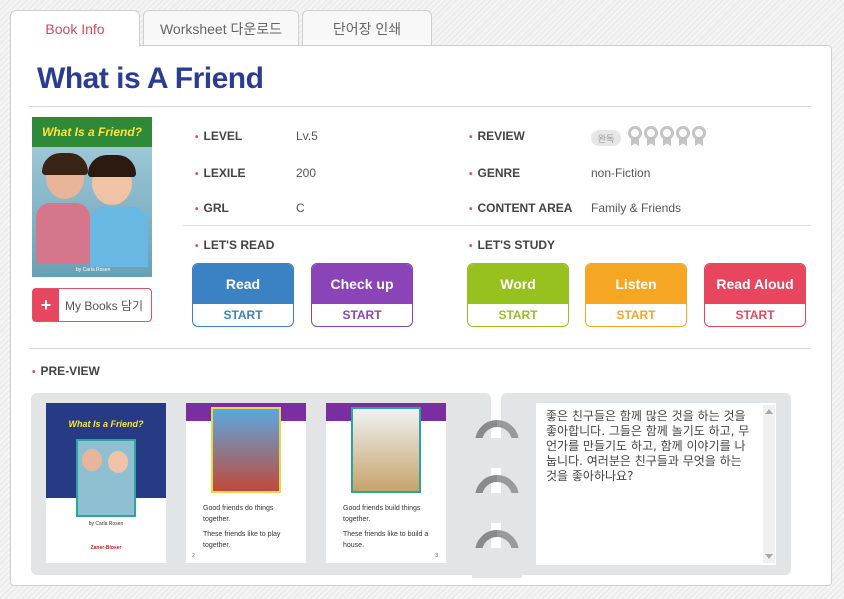 This screenshot has width=844, height=599. I want to click on cover-title: What Is a Friend?, so click(92, 132).